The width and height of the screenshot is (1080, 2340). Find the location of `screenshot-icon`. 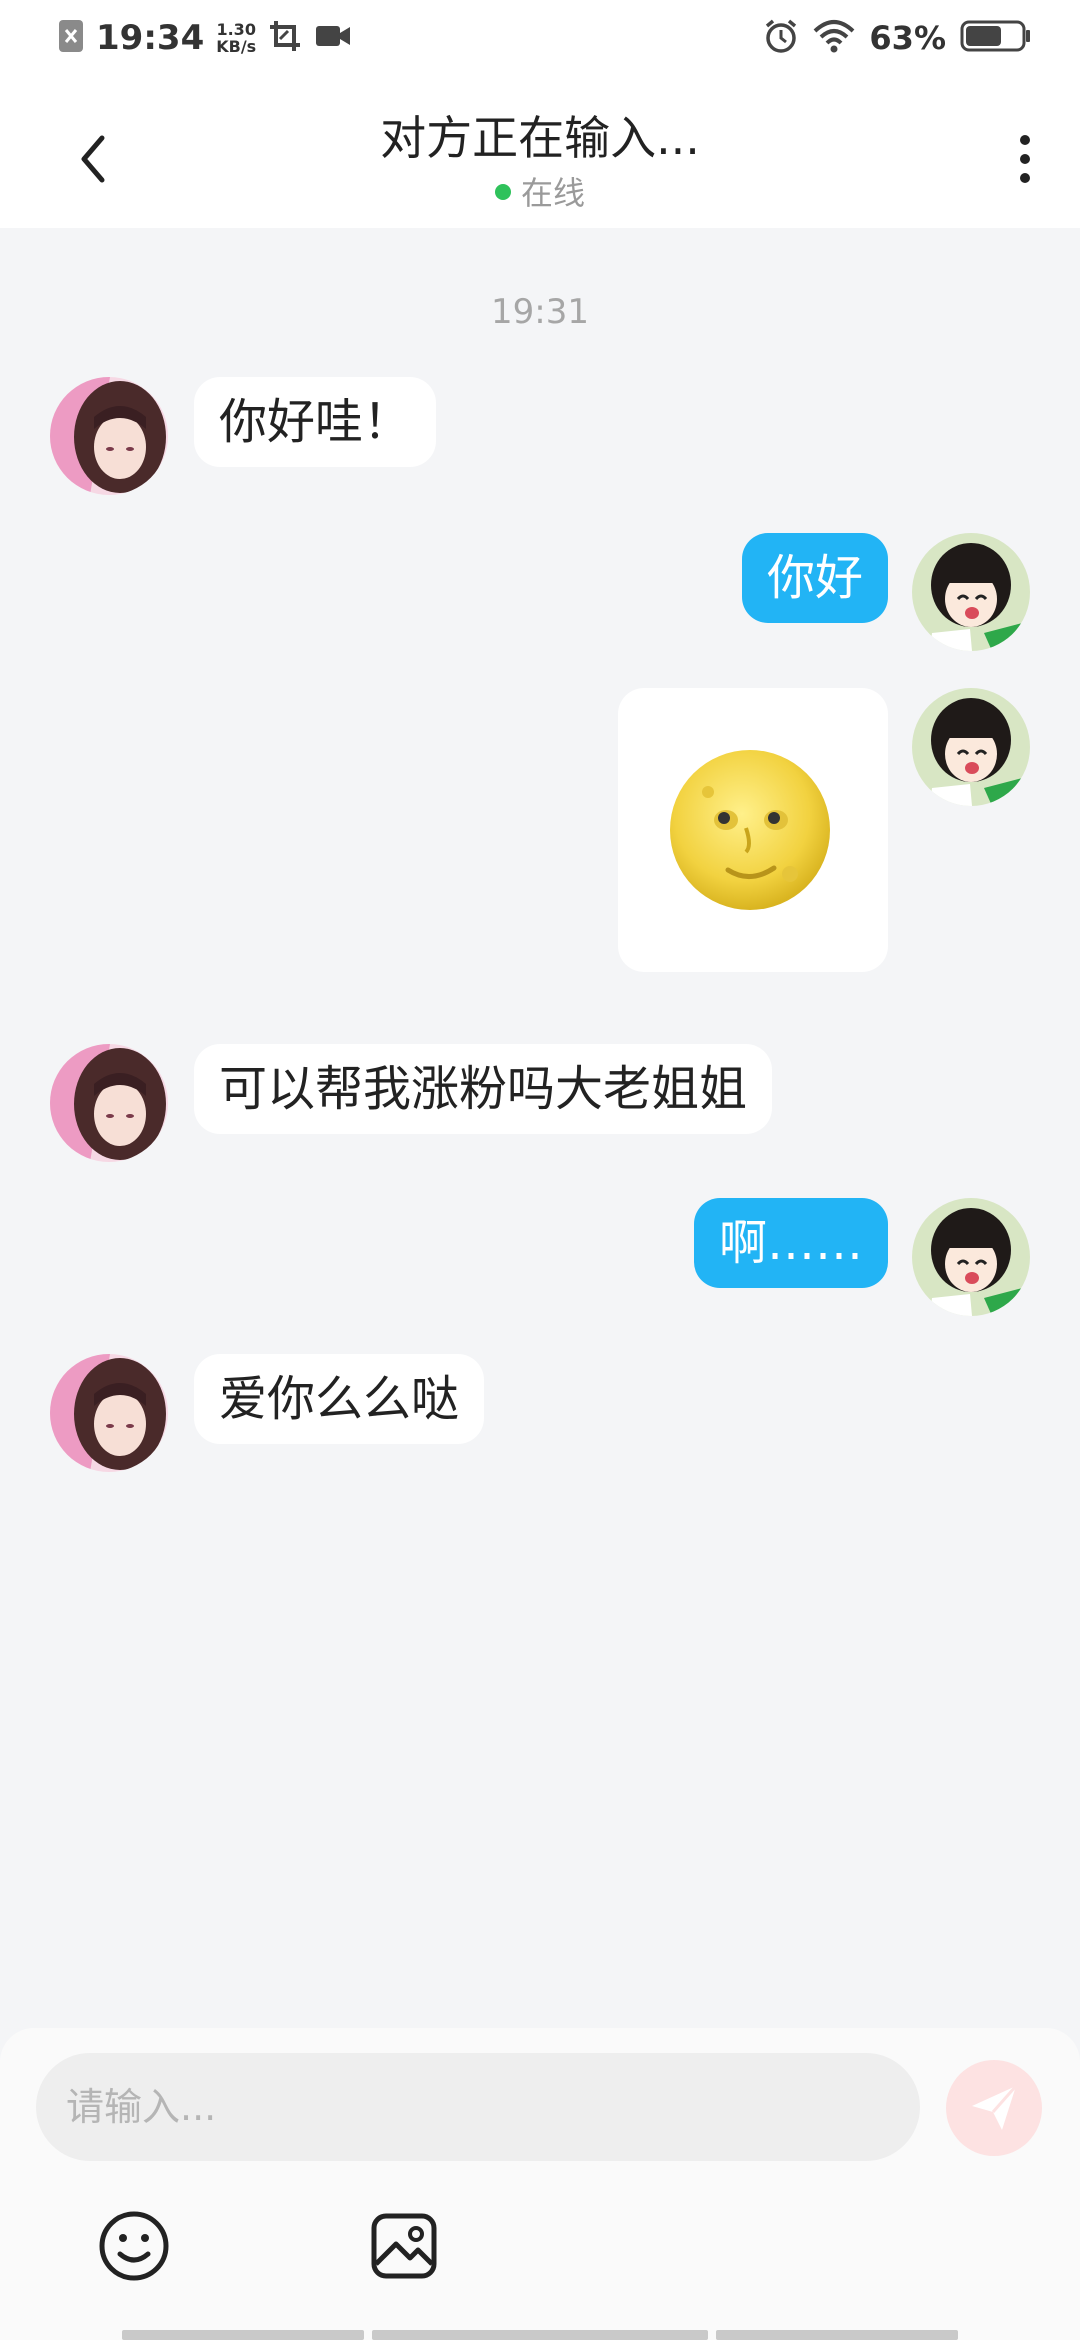

screenshot-icon is located at coordinates (285, 38).